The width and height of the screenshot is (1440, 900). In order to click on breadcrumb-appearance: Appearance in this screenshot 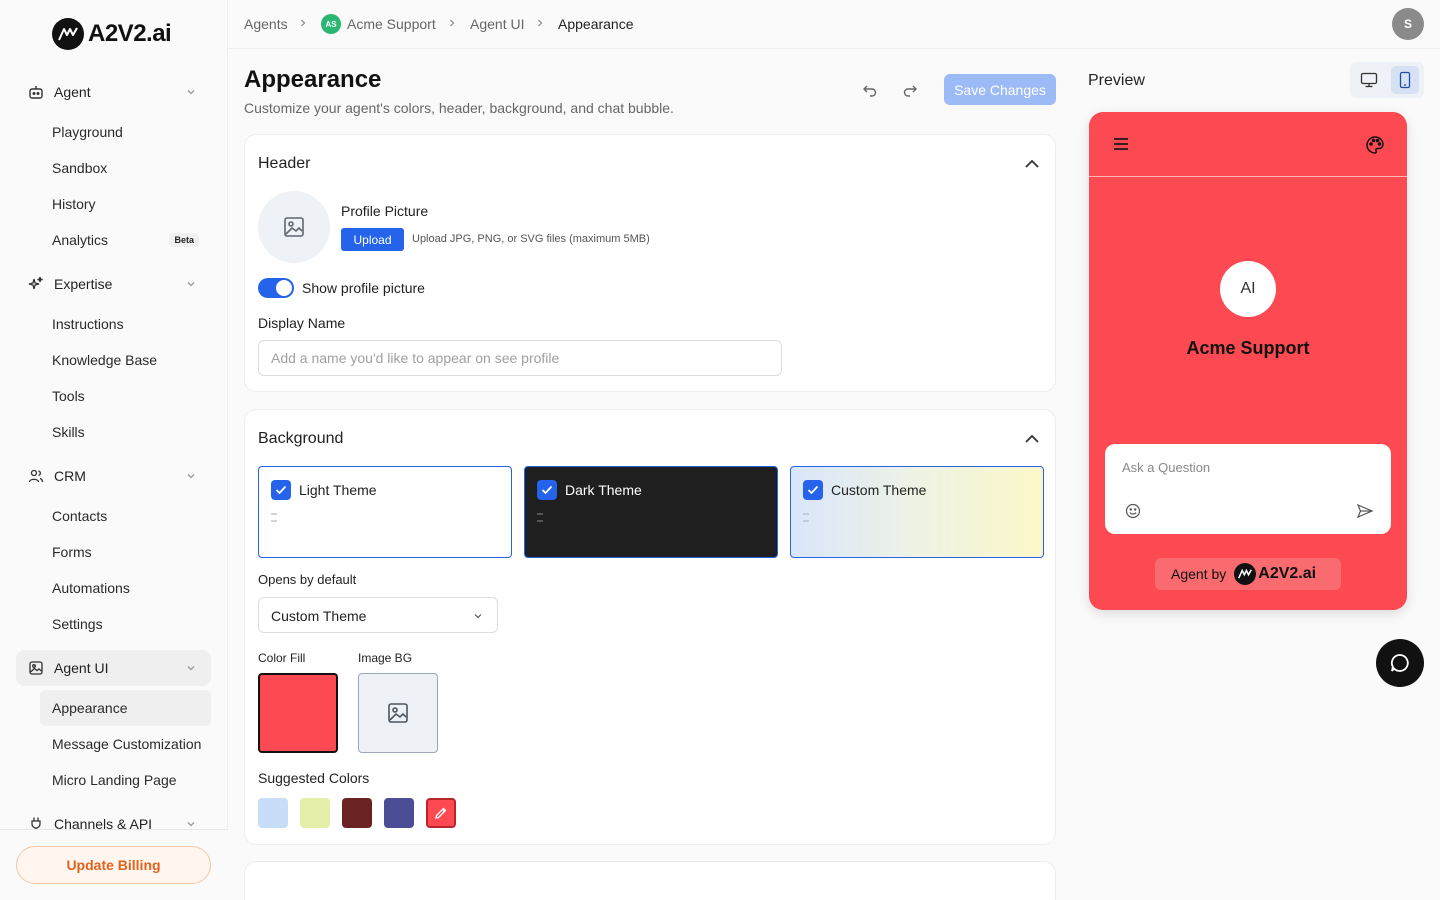, I will do `click(596, 24)`.